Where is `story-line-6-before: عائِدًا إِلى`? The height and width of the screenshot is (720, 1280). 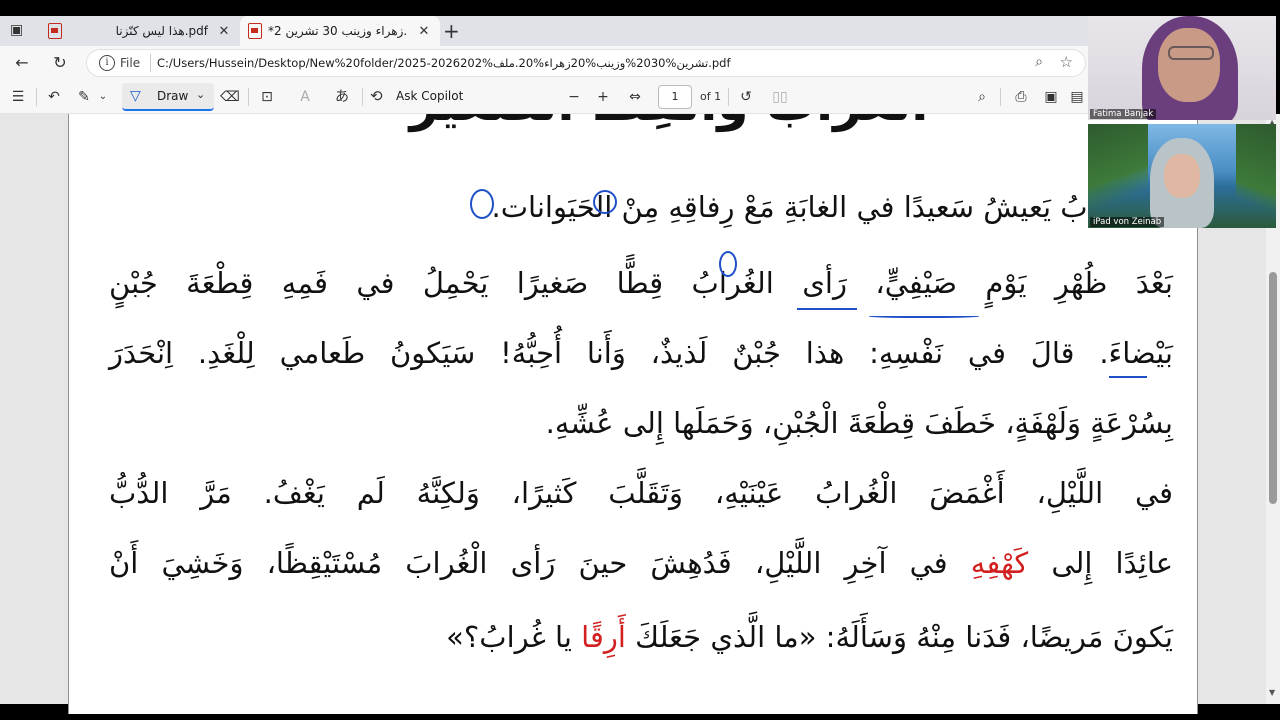
story-line-6-before: عائِدًا إِلى is located at coordinates (1100, 563).